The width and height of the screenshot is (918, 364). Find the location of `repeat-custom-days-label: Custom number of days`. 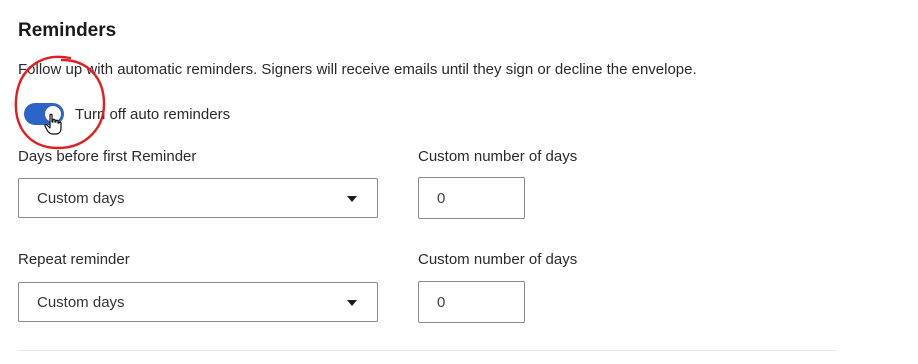

repeat-custom-days-label: Custom number of days is located at coordinates (498, 259).